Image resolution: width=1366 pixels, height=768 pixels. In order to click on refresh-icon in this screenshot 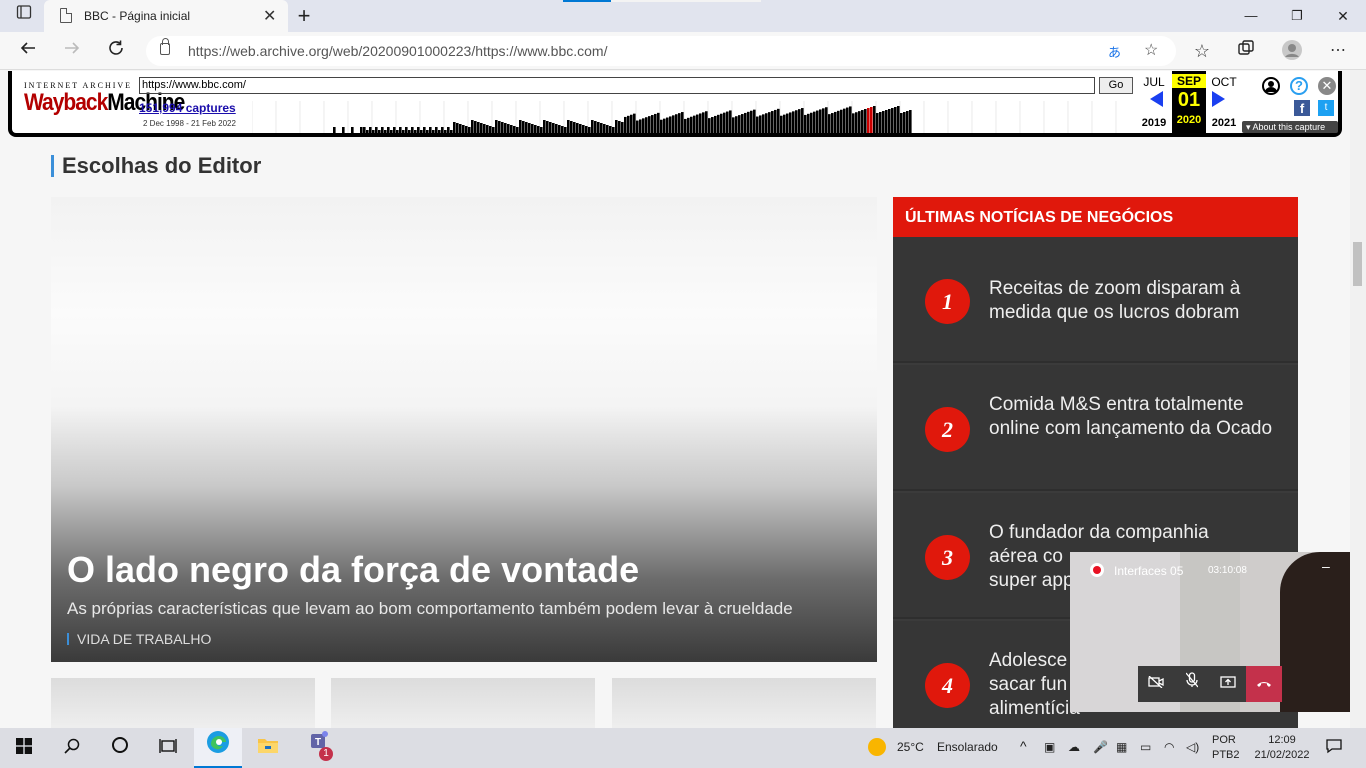, I will do `click(116, 51)`.